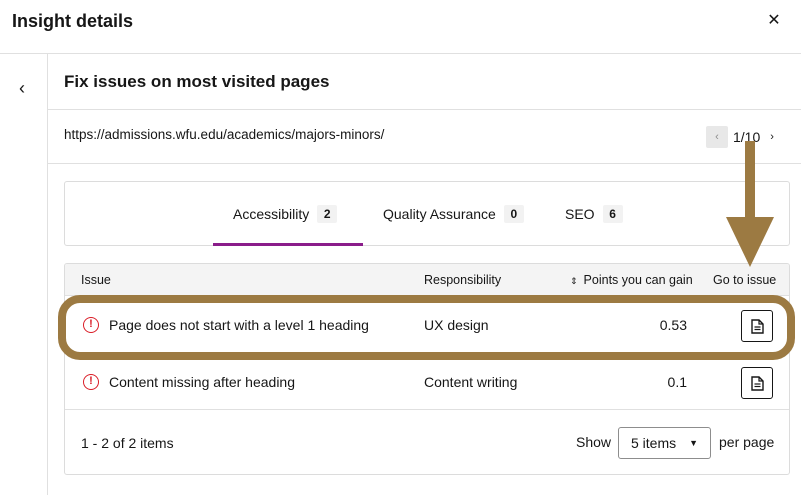 This screenshot has width=801, height=495. Describe the element at coordinates (638, 280) in the screenshot. I see `column-header-points-label: Points you can gain` at that location.